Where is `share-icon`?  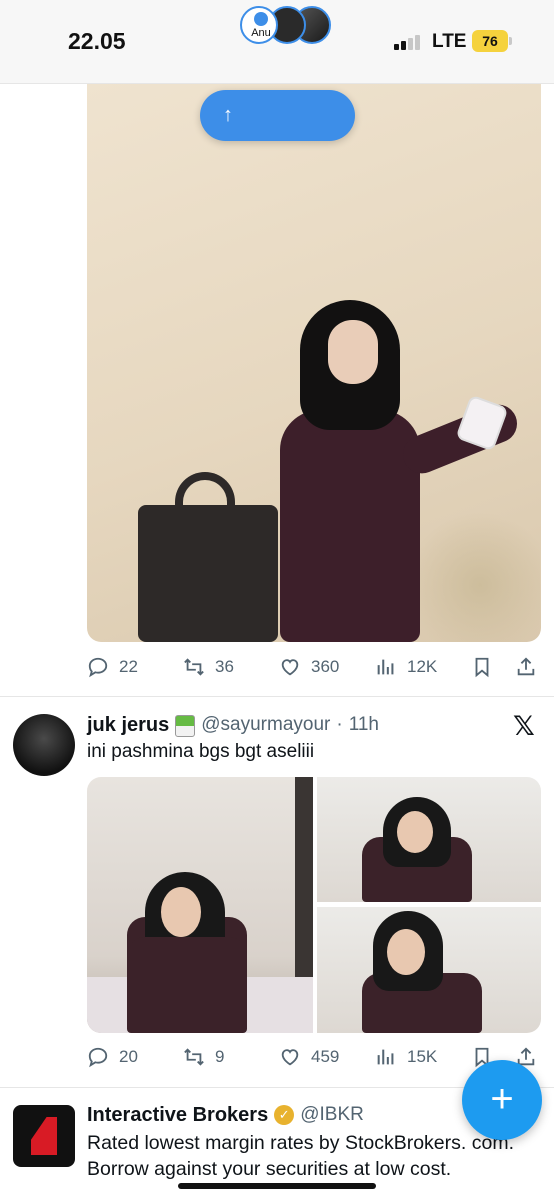
share-icon is located at coordinates (526, 666).